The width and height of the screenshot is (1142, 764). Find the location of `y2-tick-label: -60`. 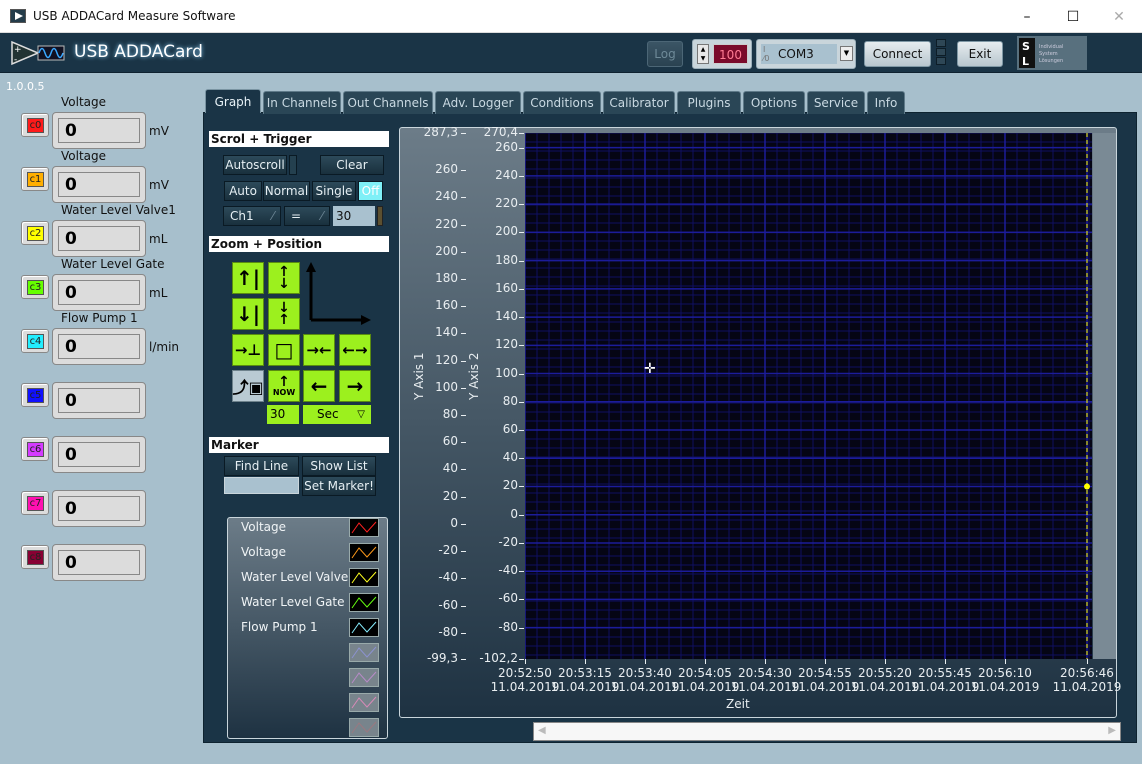

y2-tick-label: -60 is located at coordinates (508, 598).